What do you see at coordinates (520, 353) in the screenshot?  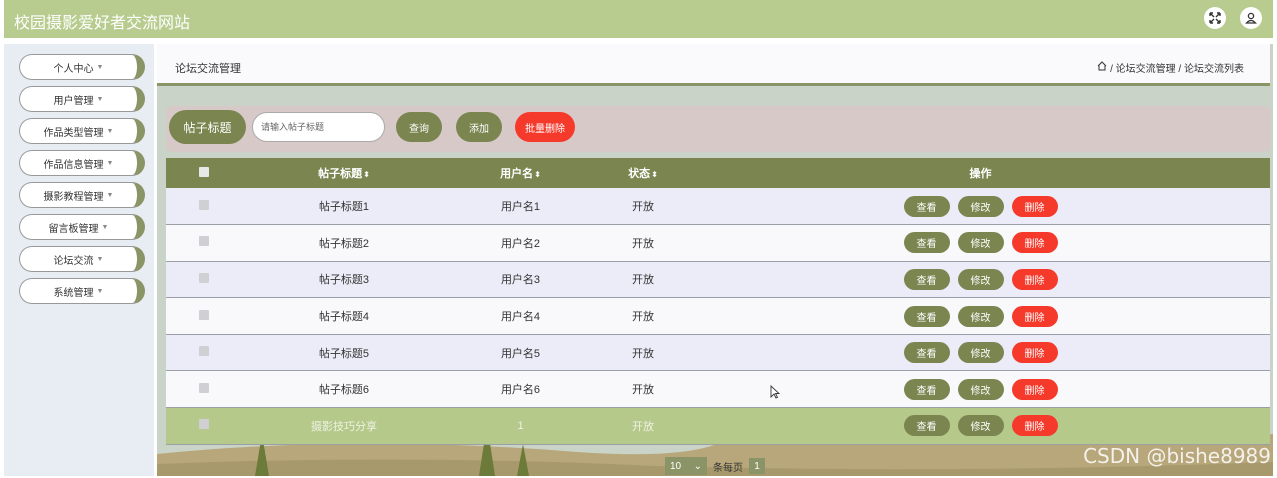 I see `username-cell: 用户名5` at bounding box center [520, 353].